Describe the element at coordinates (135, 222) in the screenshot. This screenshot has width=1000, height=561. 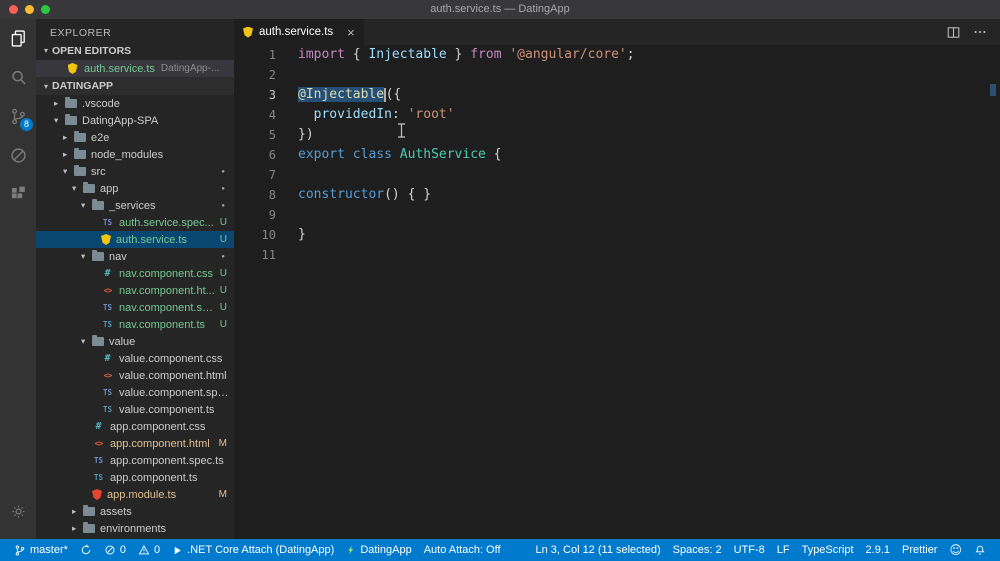
I see `file-auth-service-spec: TS auth.service.spec... U` at that location.